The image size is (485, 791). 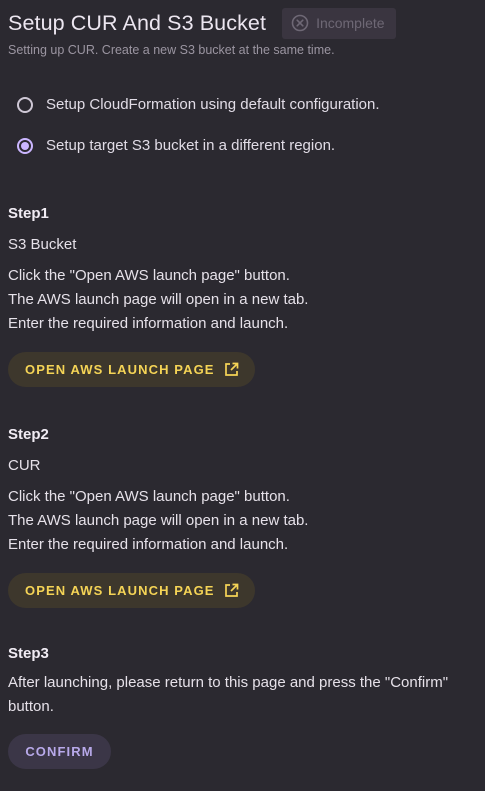 What do you see at coordinates (59, 751) in the screenshot?
I see `confirm-button: CONFIRM` at bounding box center [59, 751].